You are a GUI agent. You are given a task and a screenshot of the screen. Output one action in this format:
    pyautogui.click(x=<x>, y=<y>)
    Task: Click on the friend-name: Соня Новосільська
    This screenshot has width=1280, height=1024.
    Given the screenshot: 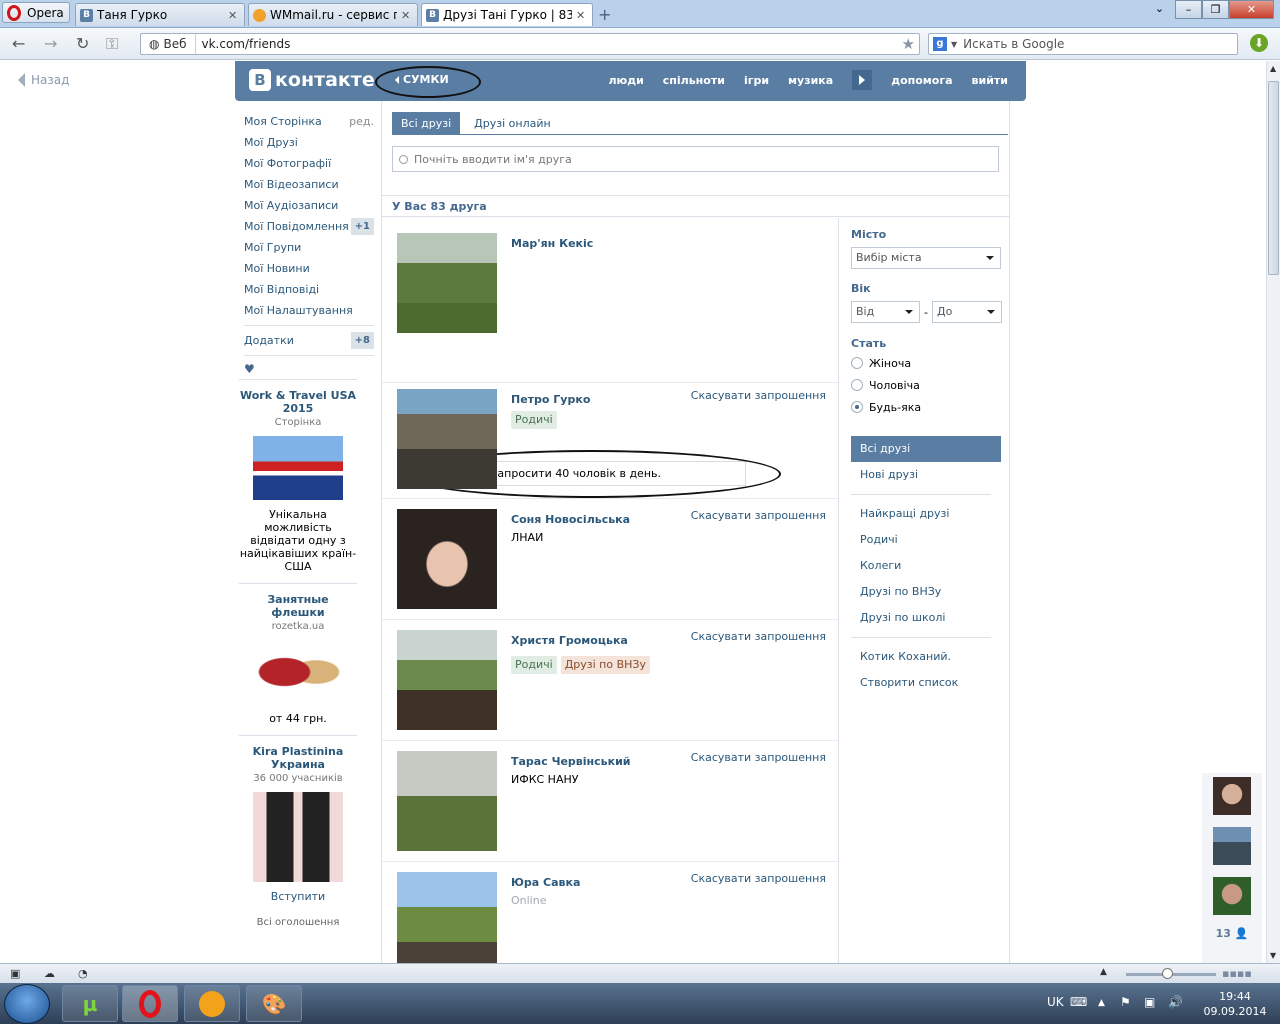 What is the action you would take?
    pyautogui.click(x=570, y=519)
    